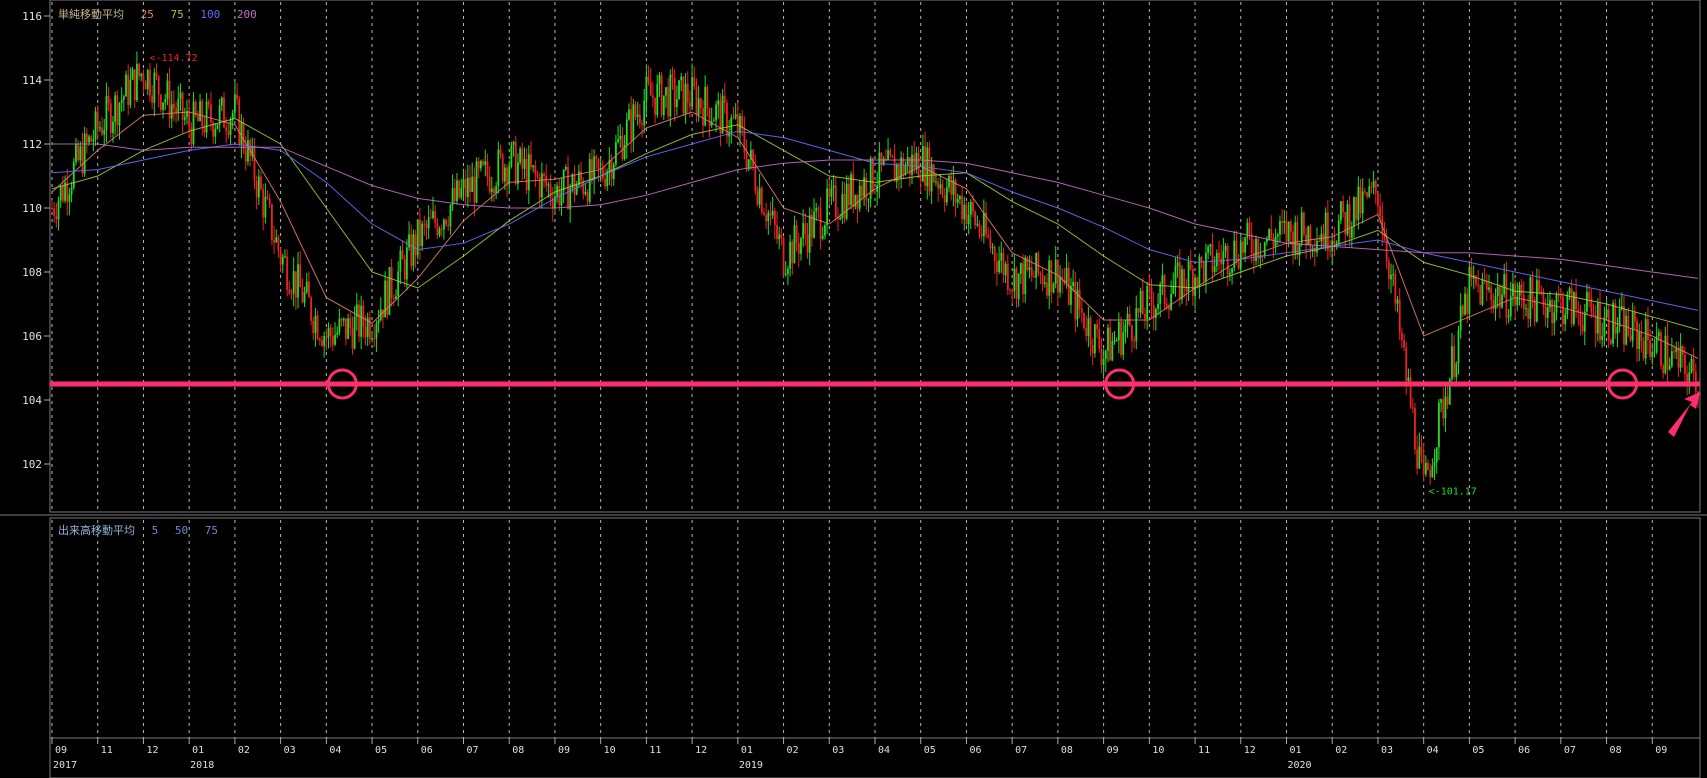  I want to click on ma-25-label: 25, so click(147, 14).